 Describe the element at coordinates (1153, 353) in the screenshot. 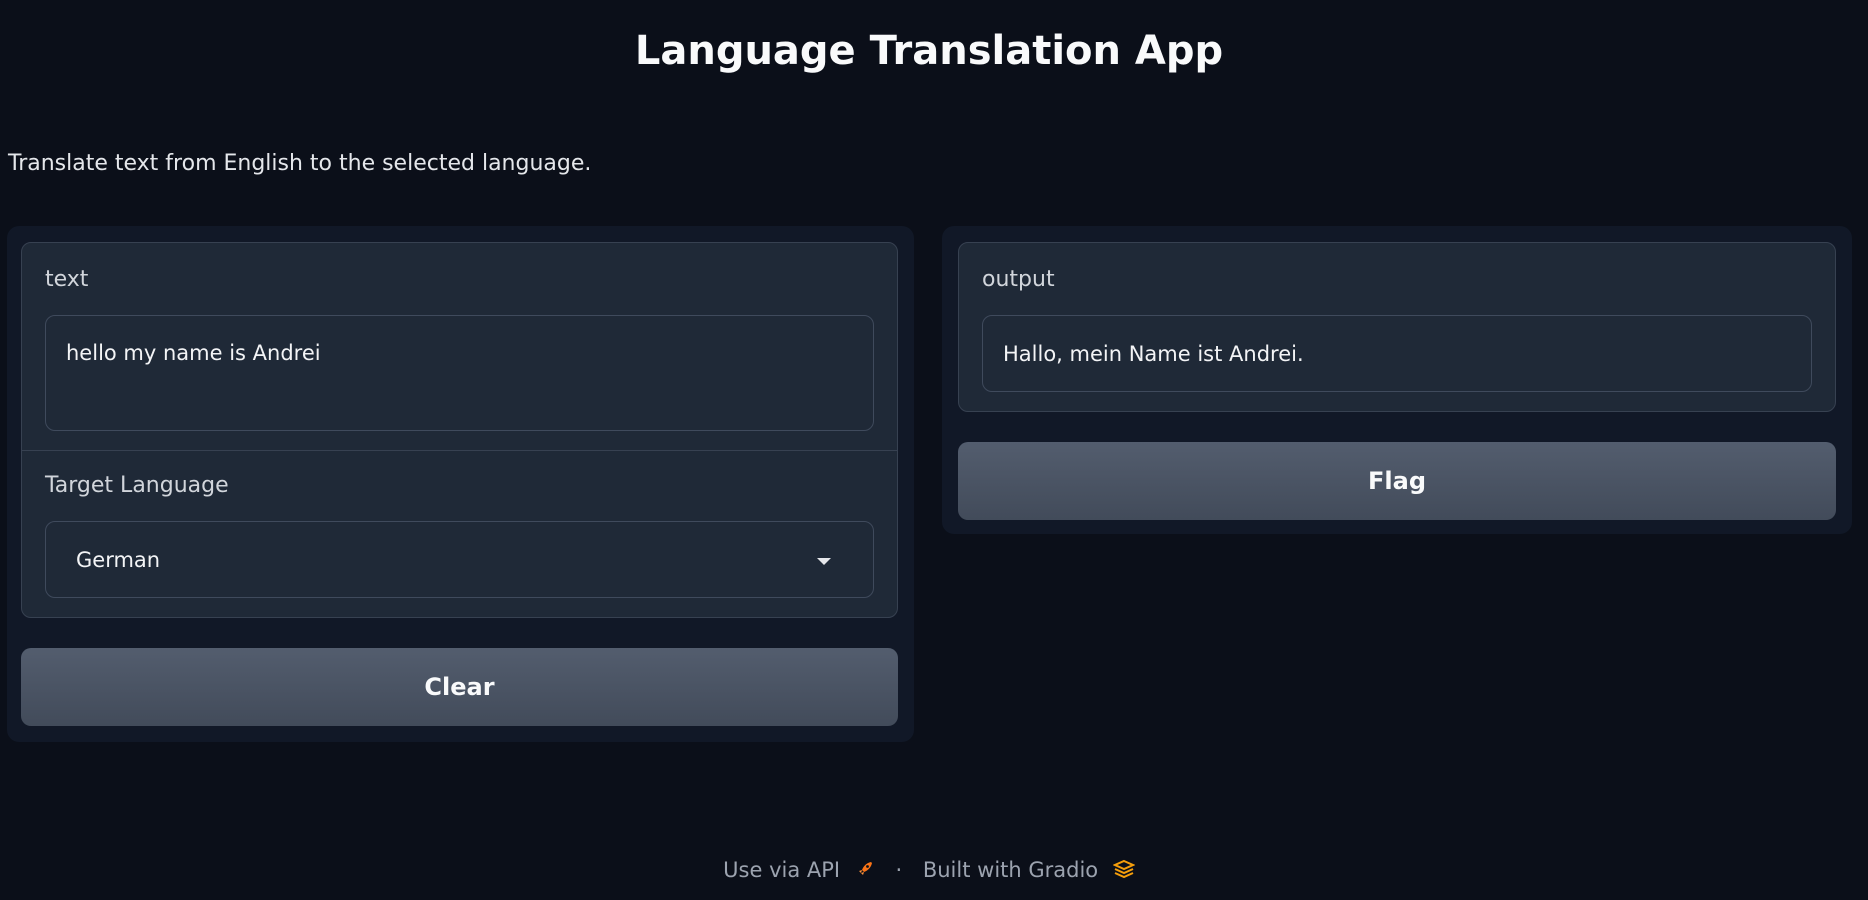

I see `output-value: Hallo, mein Name ist Andrei.` at that location.